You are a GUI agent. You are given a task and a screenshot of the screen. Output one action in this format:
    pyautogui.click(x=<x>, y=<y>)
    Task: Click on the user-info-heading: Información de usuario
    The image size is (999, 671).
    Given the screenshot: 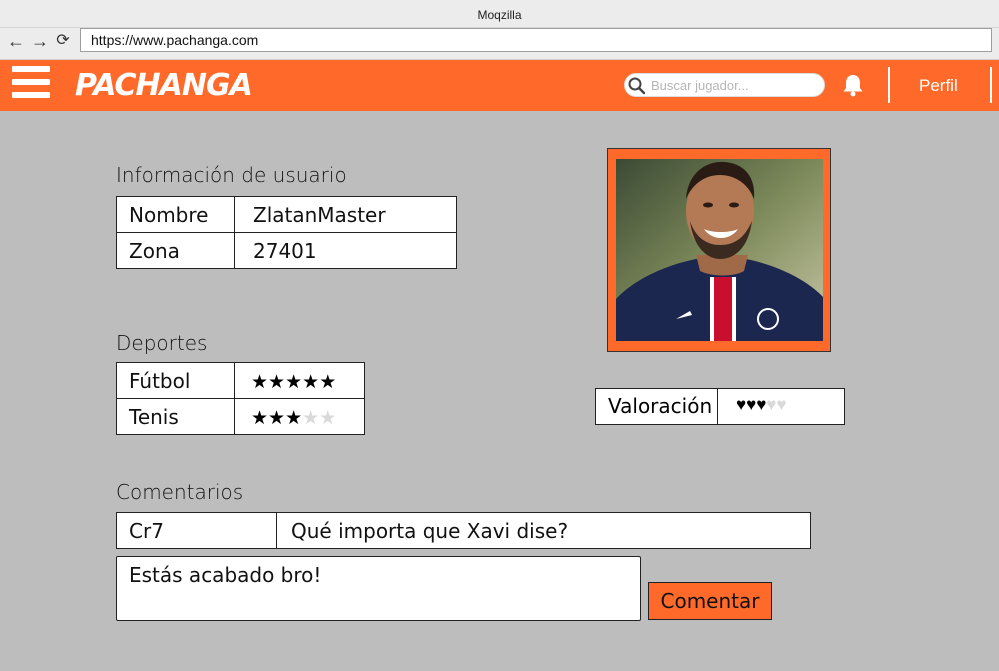 What is the action you would take?
    pyautogui.click(x=231, y=175)
    